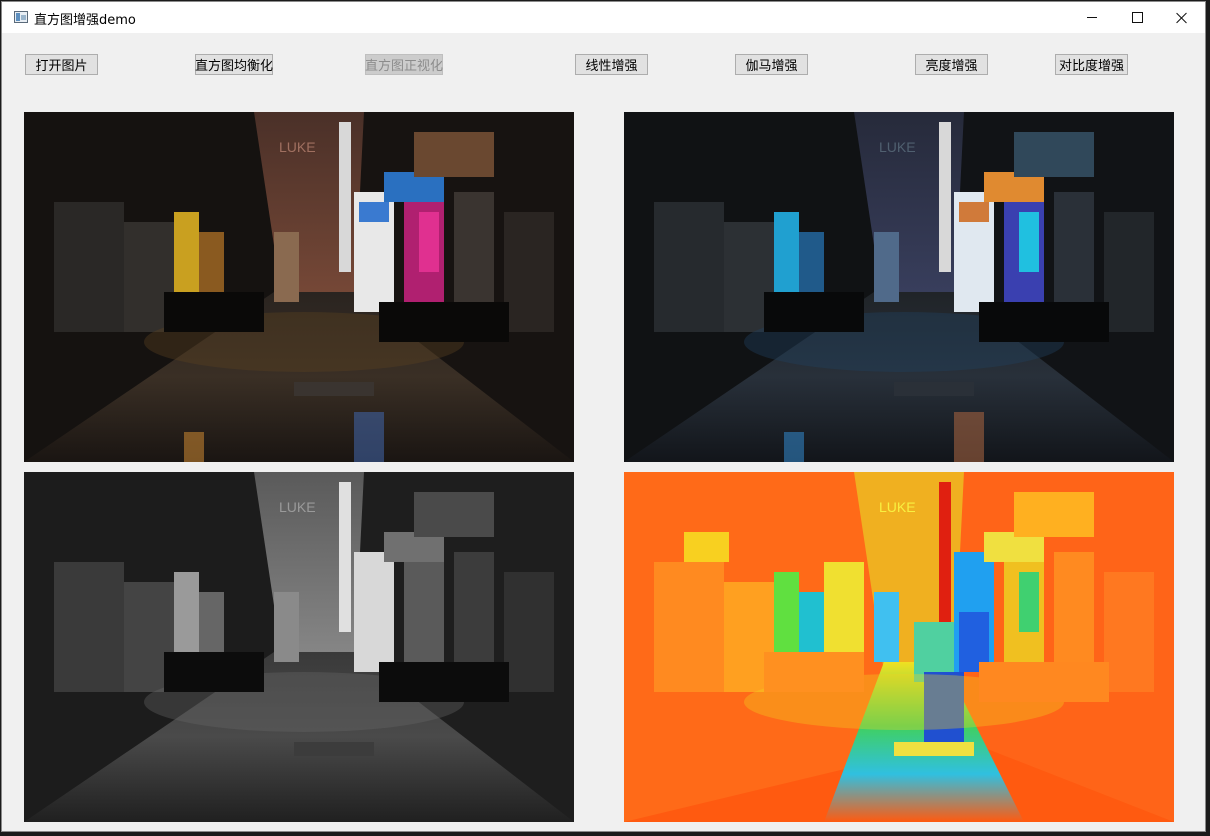 This screenshot has height=836, width=1210. What do you see at coordinates (297, 507) in the screenshot?
I see `watermark-text-3: LUKE` at bounding box center [297, 507].